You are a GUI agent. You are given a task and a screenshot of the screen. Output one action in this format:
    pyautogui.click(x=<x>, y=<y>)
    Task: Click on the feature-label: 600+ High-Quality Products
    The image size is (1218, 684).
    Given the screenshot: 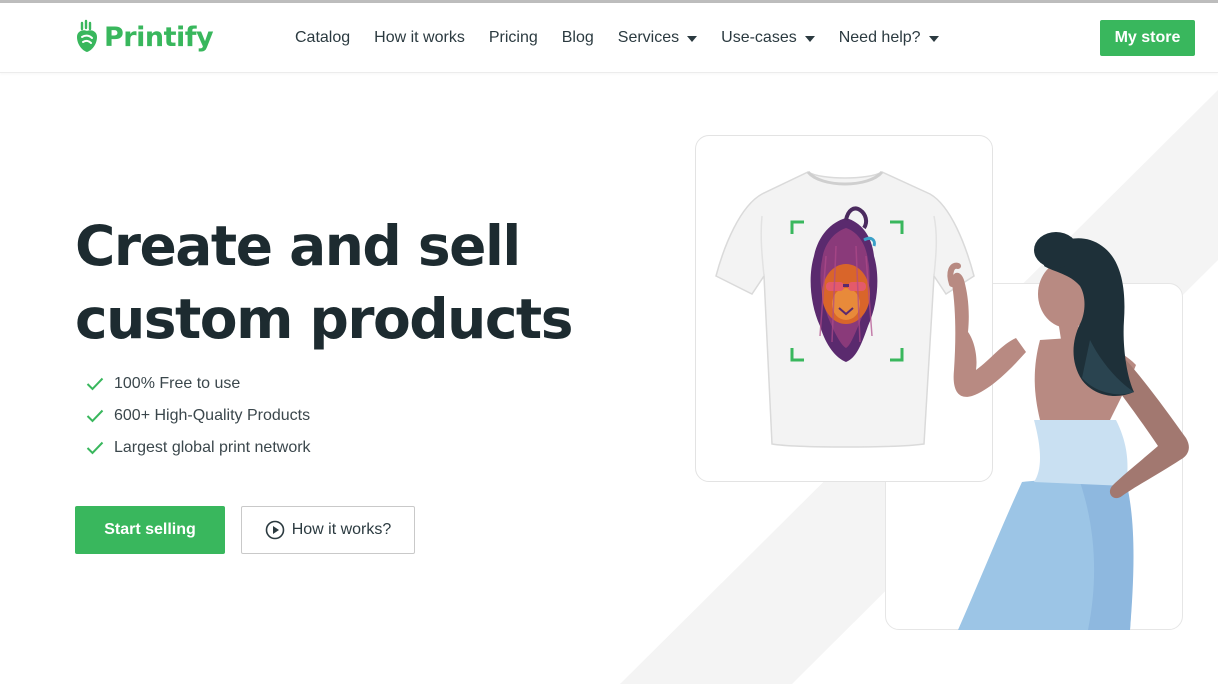 What is the action you would take?
    pyautogui.click(x=212, y=415)
    